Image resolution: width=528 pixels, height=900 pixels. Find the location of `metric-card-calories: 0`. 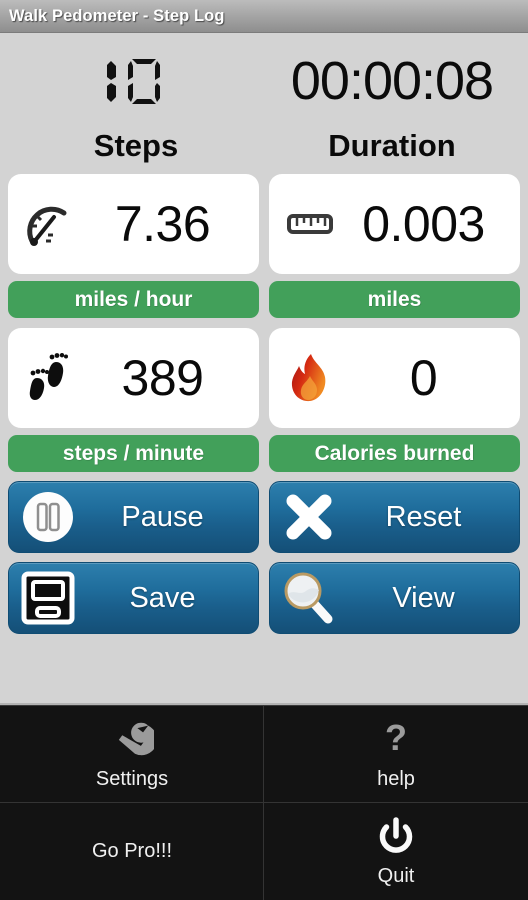

metric-card-calories: 0 is located at coordinates (394, 378).